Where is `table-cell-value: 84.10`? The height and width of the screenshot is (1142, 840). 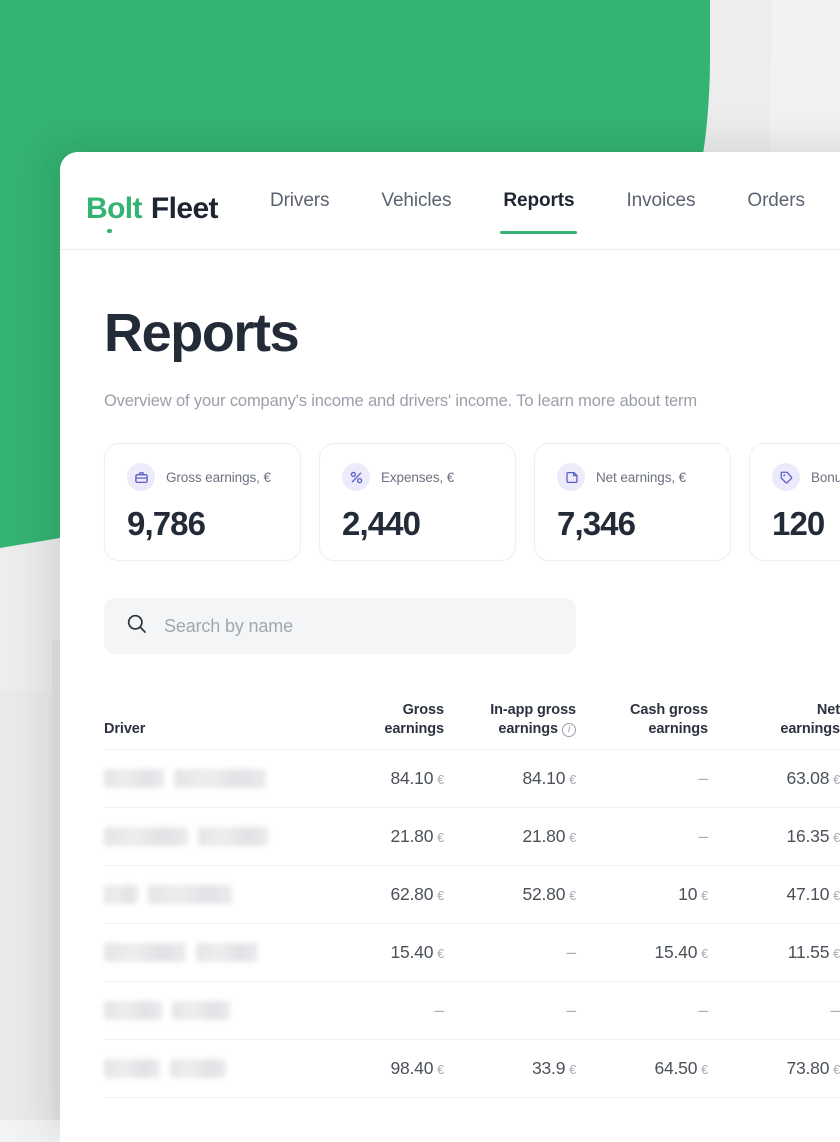
table-cell-value: 84.10 is located at coordinates (543, 778).